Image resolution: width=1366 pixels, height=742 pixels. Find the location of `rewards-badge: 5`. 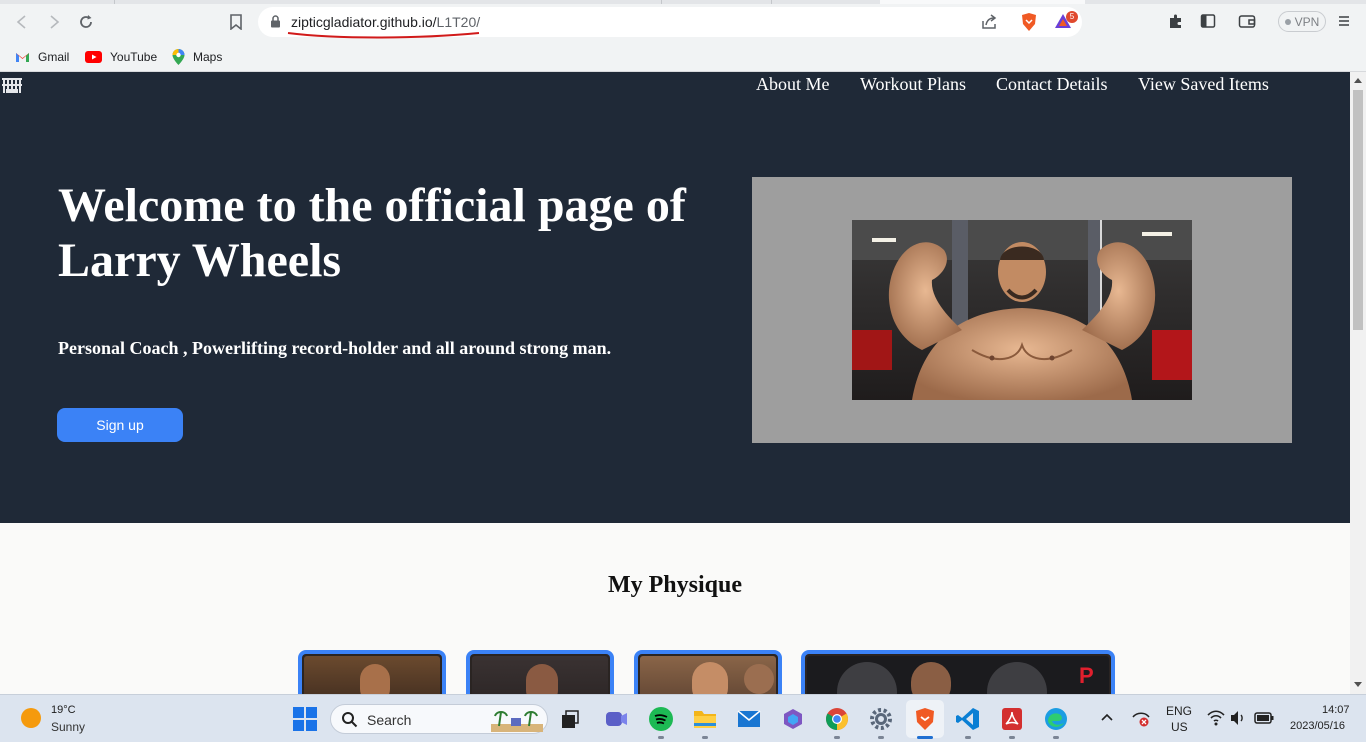

rewards-badge: 5 is located at coordinates (1072, 17).